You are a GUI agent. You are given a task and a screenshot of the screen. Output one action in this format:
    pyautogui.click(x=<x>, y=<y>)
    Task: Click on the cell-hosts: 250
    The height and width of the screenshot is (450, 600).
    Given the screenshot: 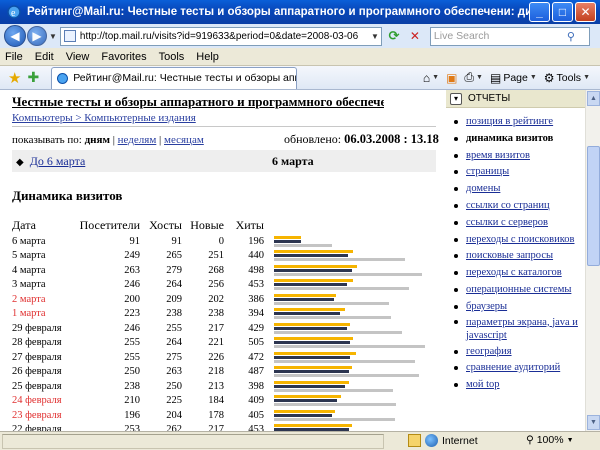 What is the action you would take?
    pyautogui.click(x=174, y=386)
    